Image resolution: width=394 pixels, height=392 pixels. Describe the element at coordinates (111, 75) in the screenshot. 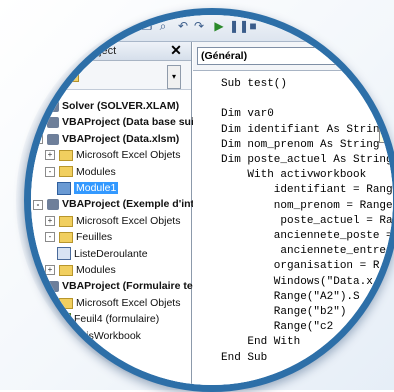

I see `project-explorer-toolbar: ▾` at that location.